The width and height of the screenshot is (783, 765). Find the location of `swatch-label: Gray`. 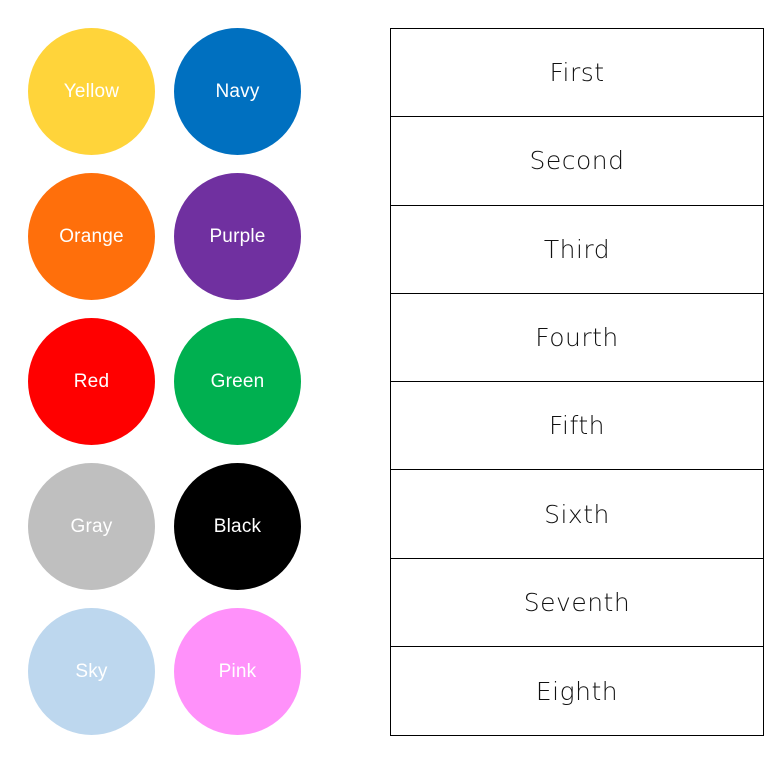

swatch-label: Gray is located at coordinates (91, 526).